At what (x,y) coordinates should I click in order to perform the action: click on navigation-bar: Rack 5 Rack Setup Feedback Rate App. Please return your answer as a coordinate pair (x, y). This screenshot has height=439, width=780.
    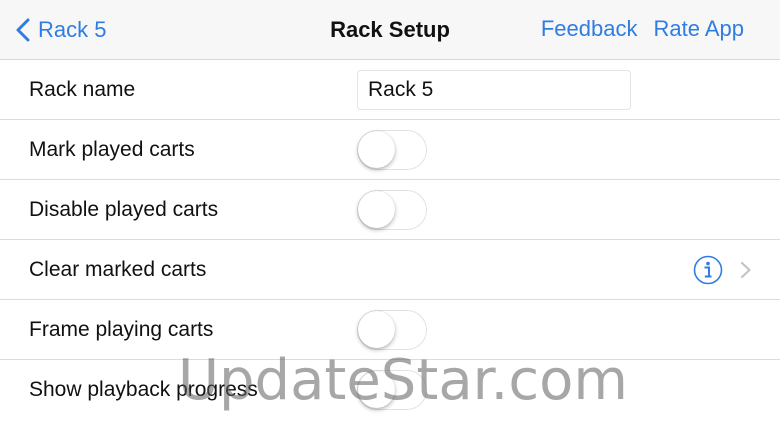
    Looking at the image, I should click on (390, 30).